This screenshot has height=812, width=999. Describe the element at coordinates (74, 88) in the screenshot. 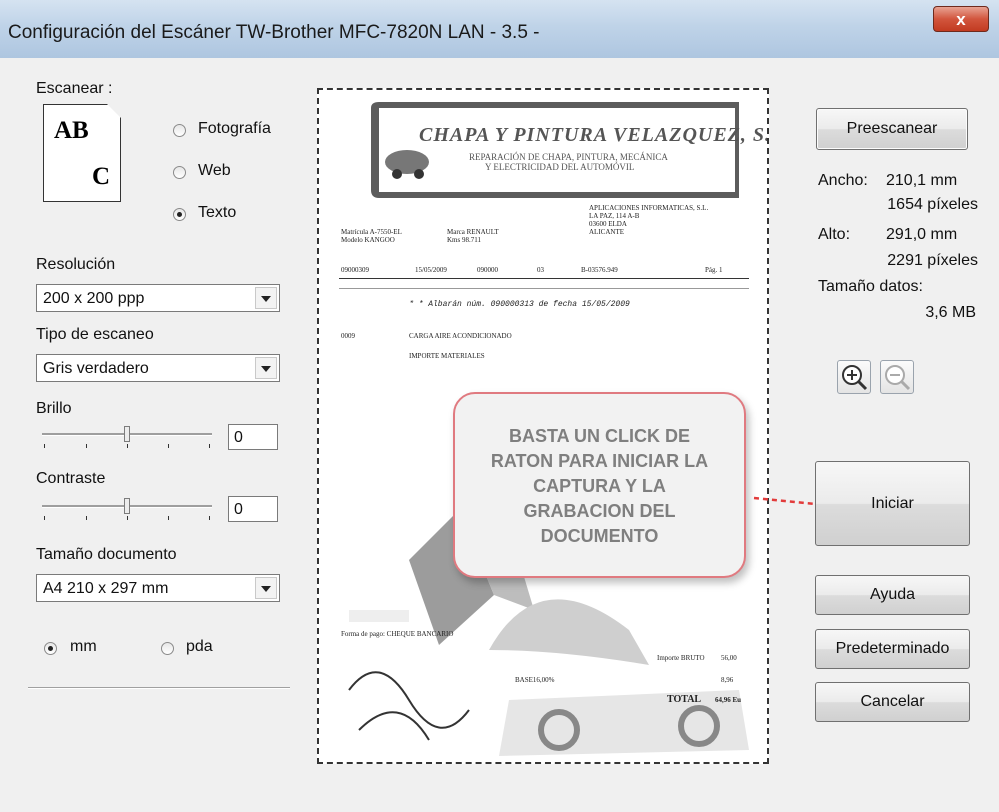

I see `scan-type-label: Escanear :` at that location.